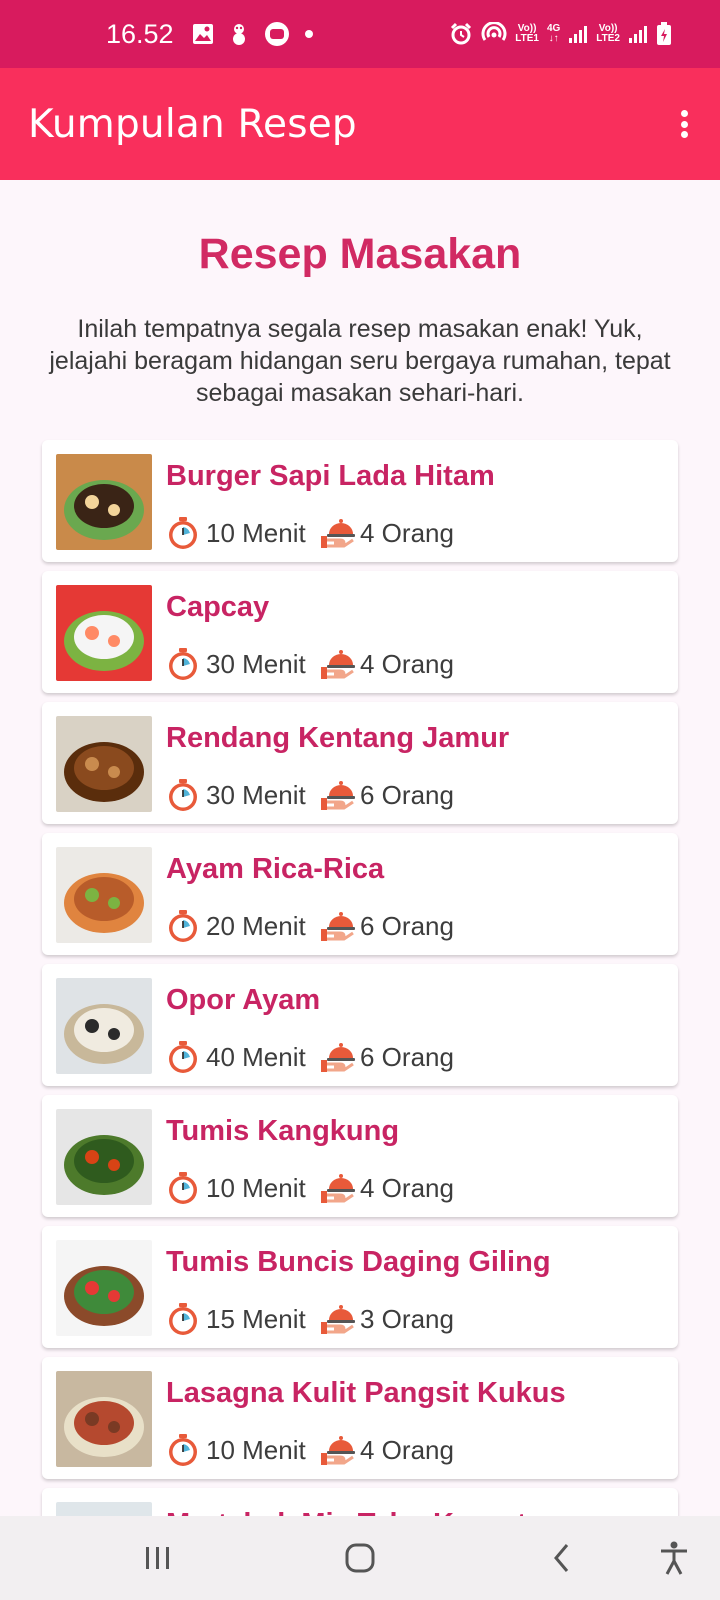 This screenshot has width=720, height=1600. I want to click on recipe-meta: 30 Menit 4 Orang, so click(310, 664).